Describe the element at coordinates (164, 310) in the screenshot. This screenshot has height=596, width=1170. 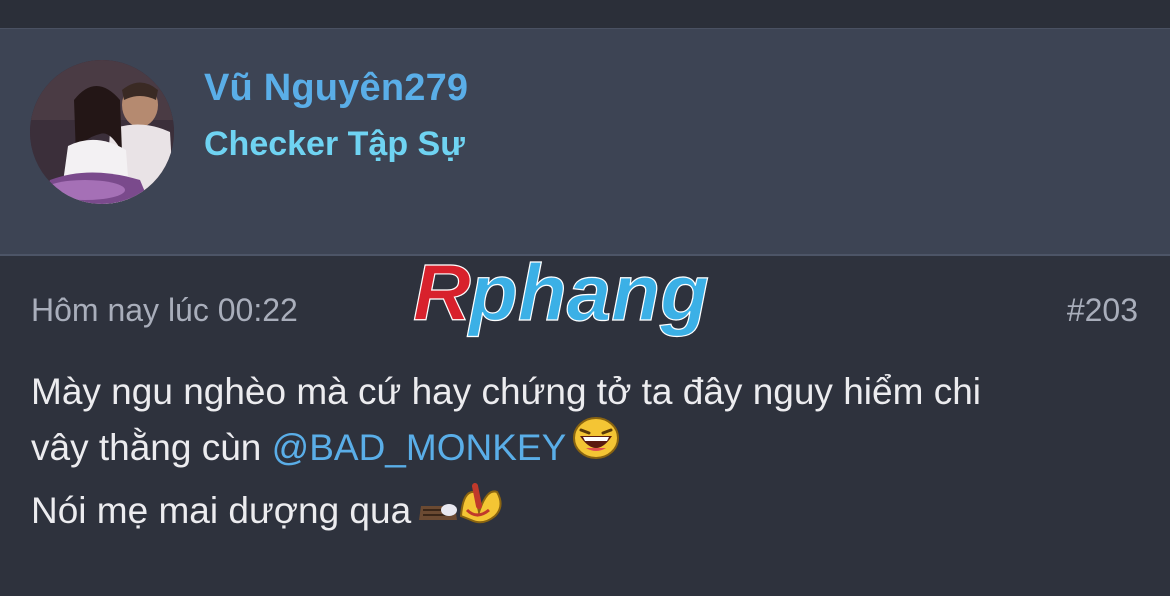
I see `post-timestamp: Hôm nay lúc 00:22` at that location.